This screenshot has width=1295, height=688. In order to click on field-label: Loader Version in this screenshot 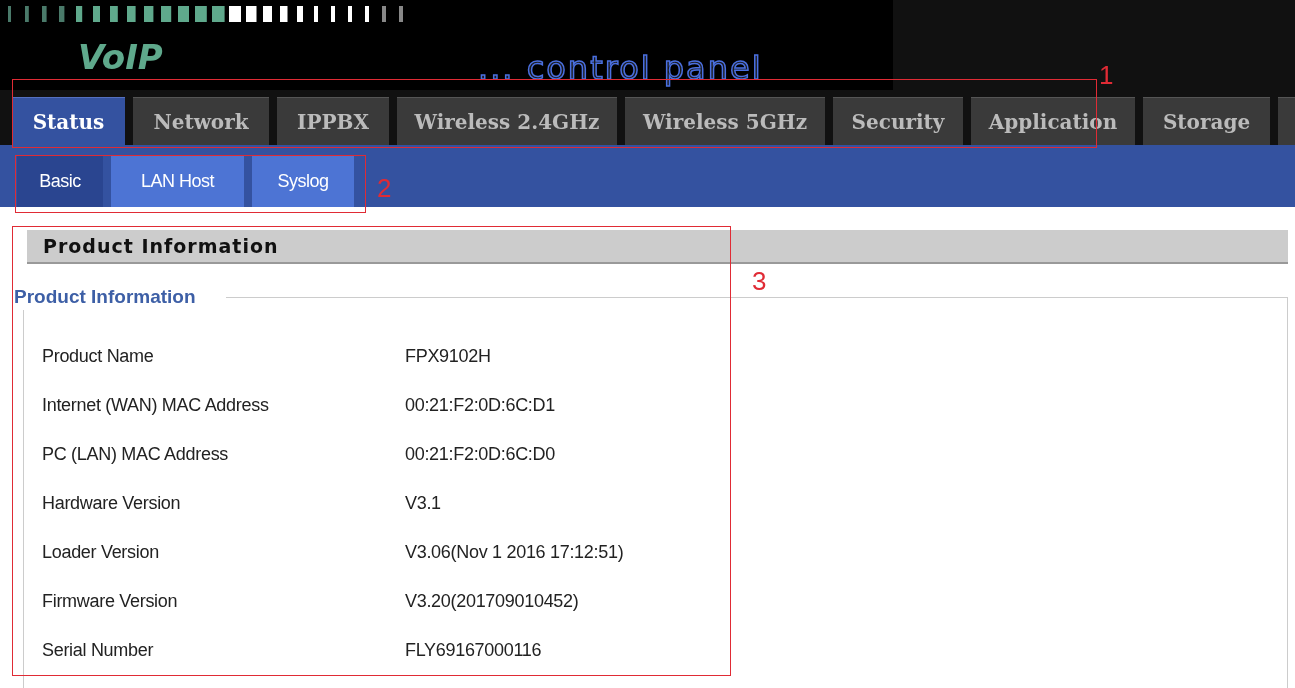, I will do `click(100, 552)`.